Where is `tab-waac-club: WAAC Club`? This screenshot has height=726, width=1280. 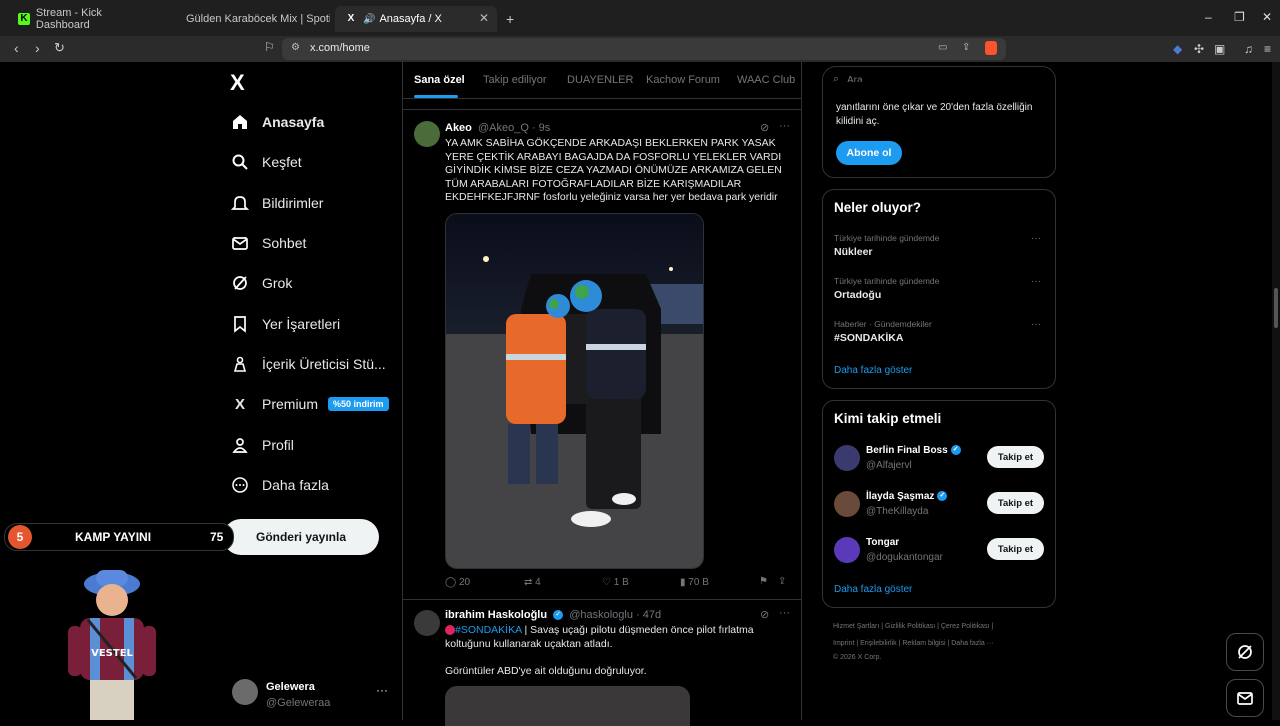
tab-waac-club: WAAC Club is located at coordinates (766, 80).